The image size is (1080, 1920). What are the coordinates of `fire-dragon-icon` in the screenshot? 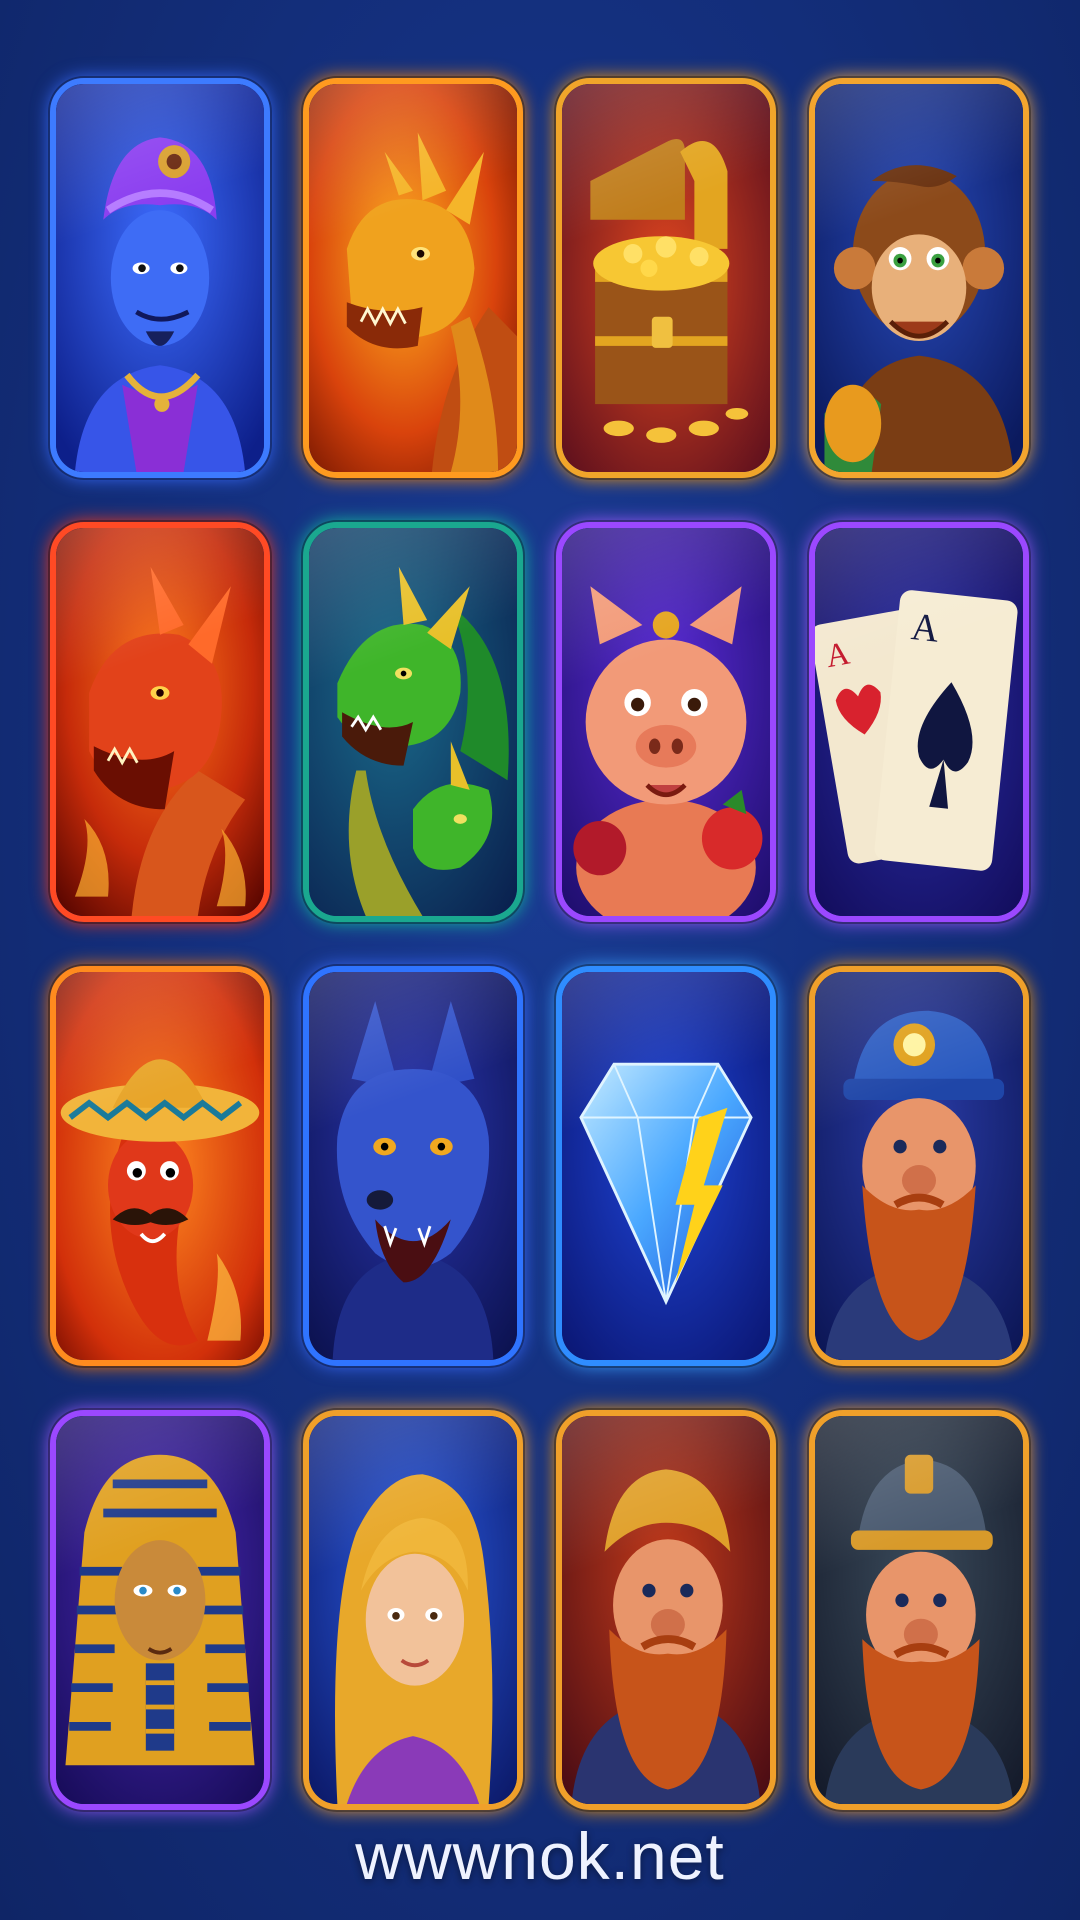 It's located at (160, 722).